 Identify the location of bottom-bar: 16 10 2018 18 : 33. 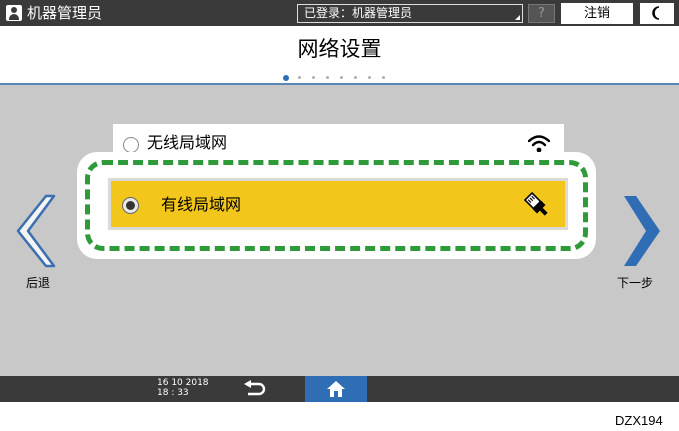
(339, 389).